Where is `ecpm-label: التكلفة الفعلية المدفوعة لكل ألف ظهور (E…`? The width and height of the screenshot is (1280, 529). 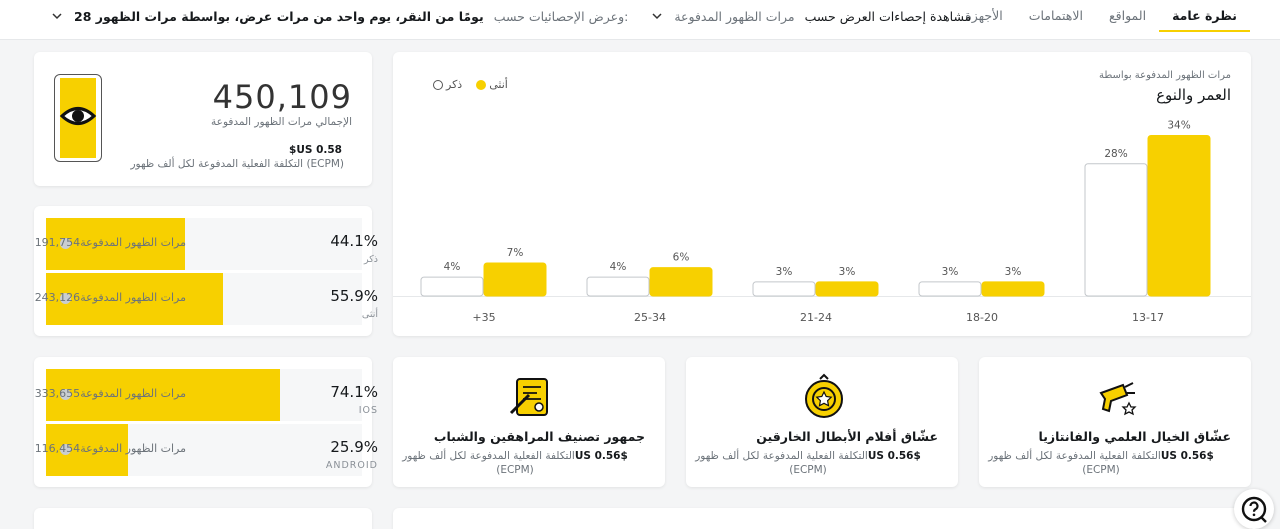
ecpm-label: التكلفة الفعلية المدفوعة لكل ألف ظهور (E… is located at coordinates (237, 164).